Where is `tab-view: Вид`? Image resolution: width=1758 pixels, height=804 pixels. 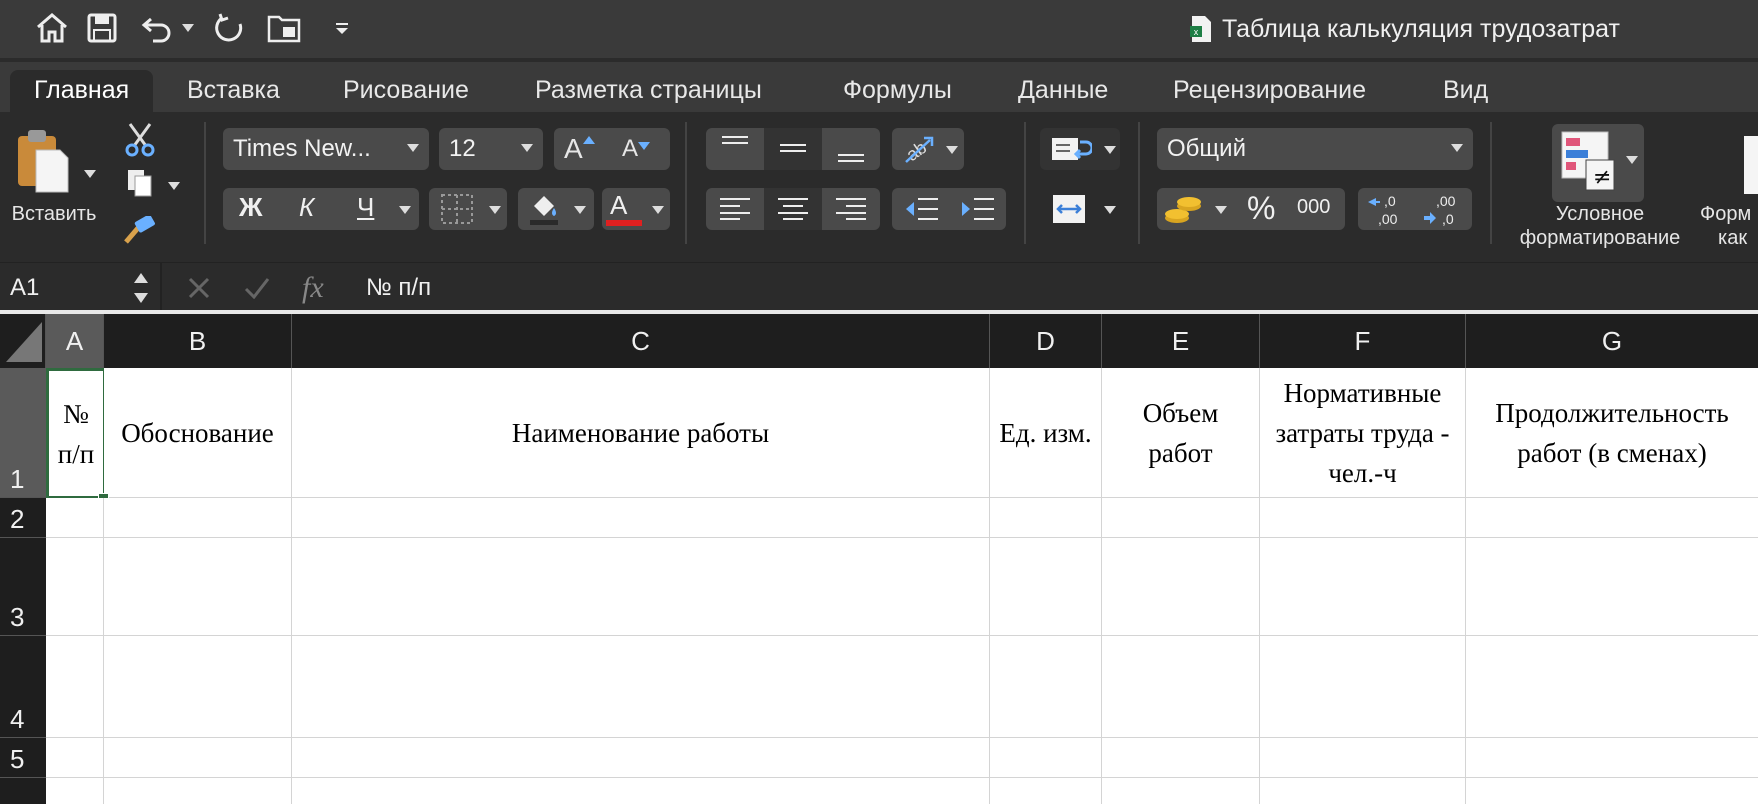 tab-view: Вид is located at coordinates (1465, 91).